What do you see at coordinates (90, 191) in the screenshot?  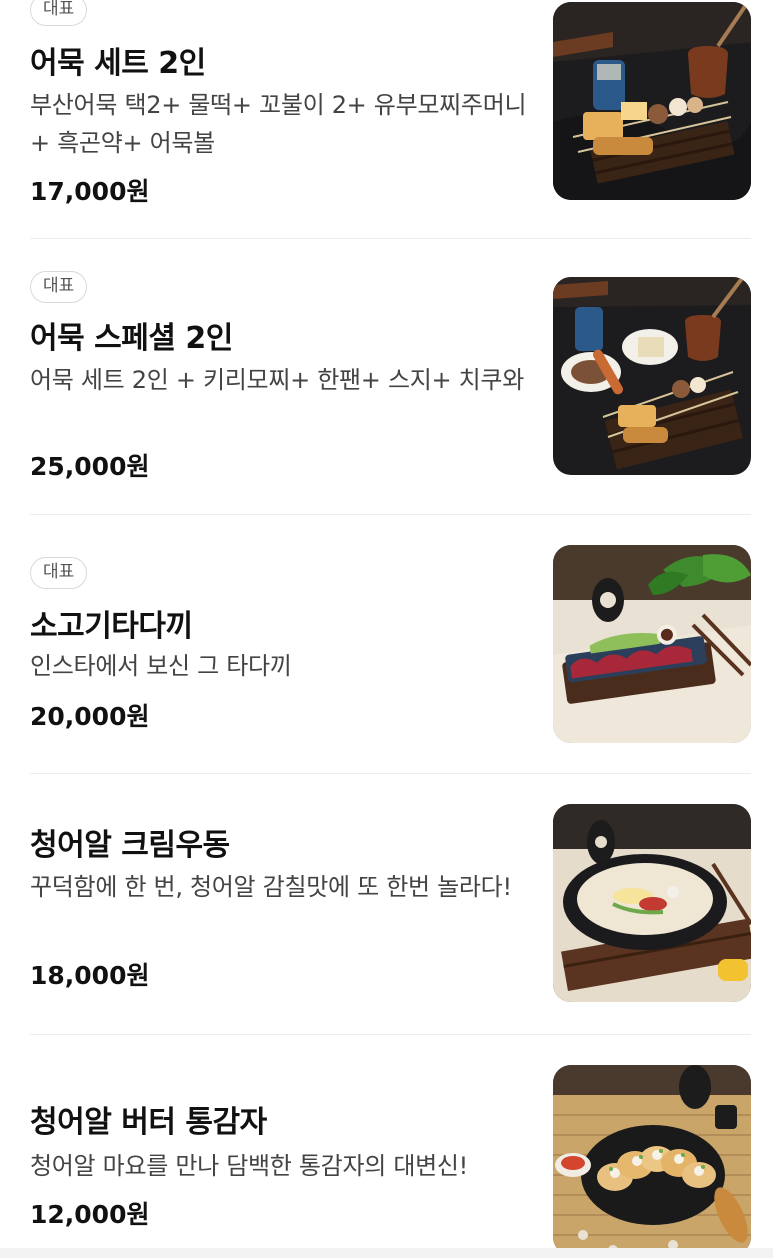 I see `menu-item-price: 17,000원` at bounding box center [90, 191].